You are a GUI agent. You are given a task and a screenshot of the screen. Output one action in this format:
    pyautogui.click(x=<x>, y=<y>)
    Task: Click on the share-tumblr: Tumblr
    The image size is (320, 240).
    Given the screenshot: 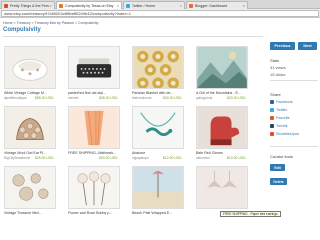 What is the action you would take?
    pyautogui.click(x=279, y=126)
    